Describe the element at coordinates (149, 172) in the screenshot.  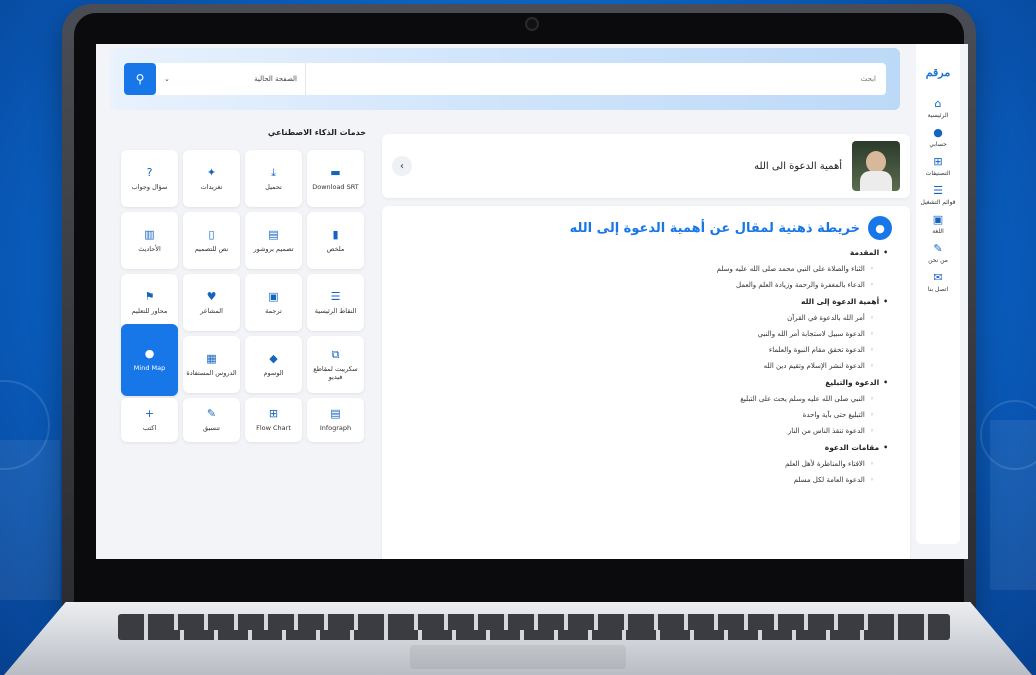
I see `question-icon: ?` at that location.